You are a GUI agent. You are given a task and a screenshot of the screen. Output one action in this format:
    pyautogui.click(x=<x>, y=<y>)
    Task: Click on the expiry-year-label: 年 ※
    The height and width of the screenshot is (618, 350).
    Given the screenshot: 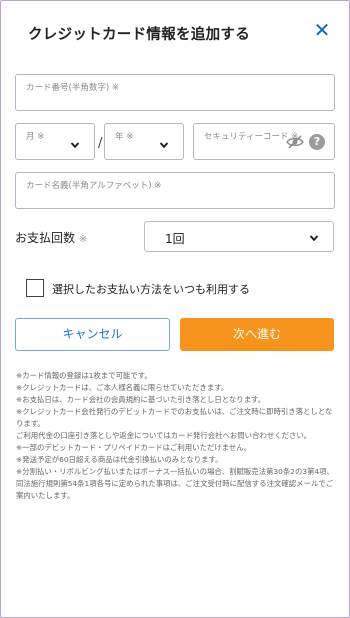 What is the action you would take?
    pyautogui.click(x=124, y=137)
    